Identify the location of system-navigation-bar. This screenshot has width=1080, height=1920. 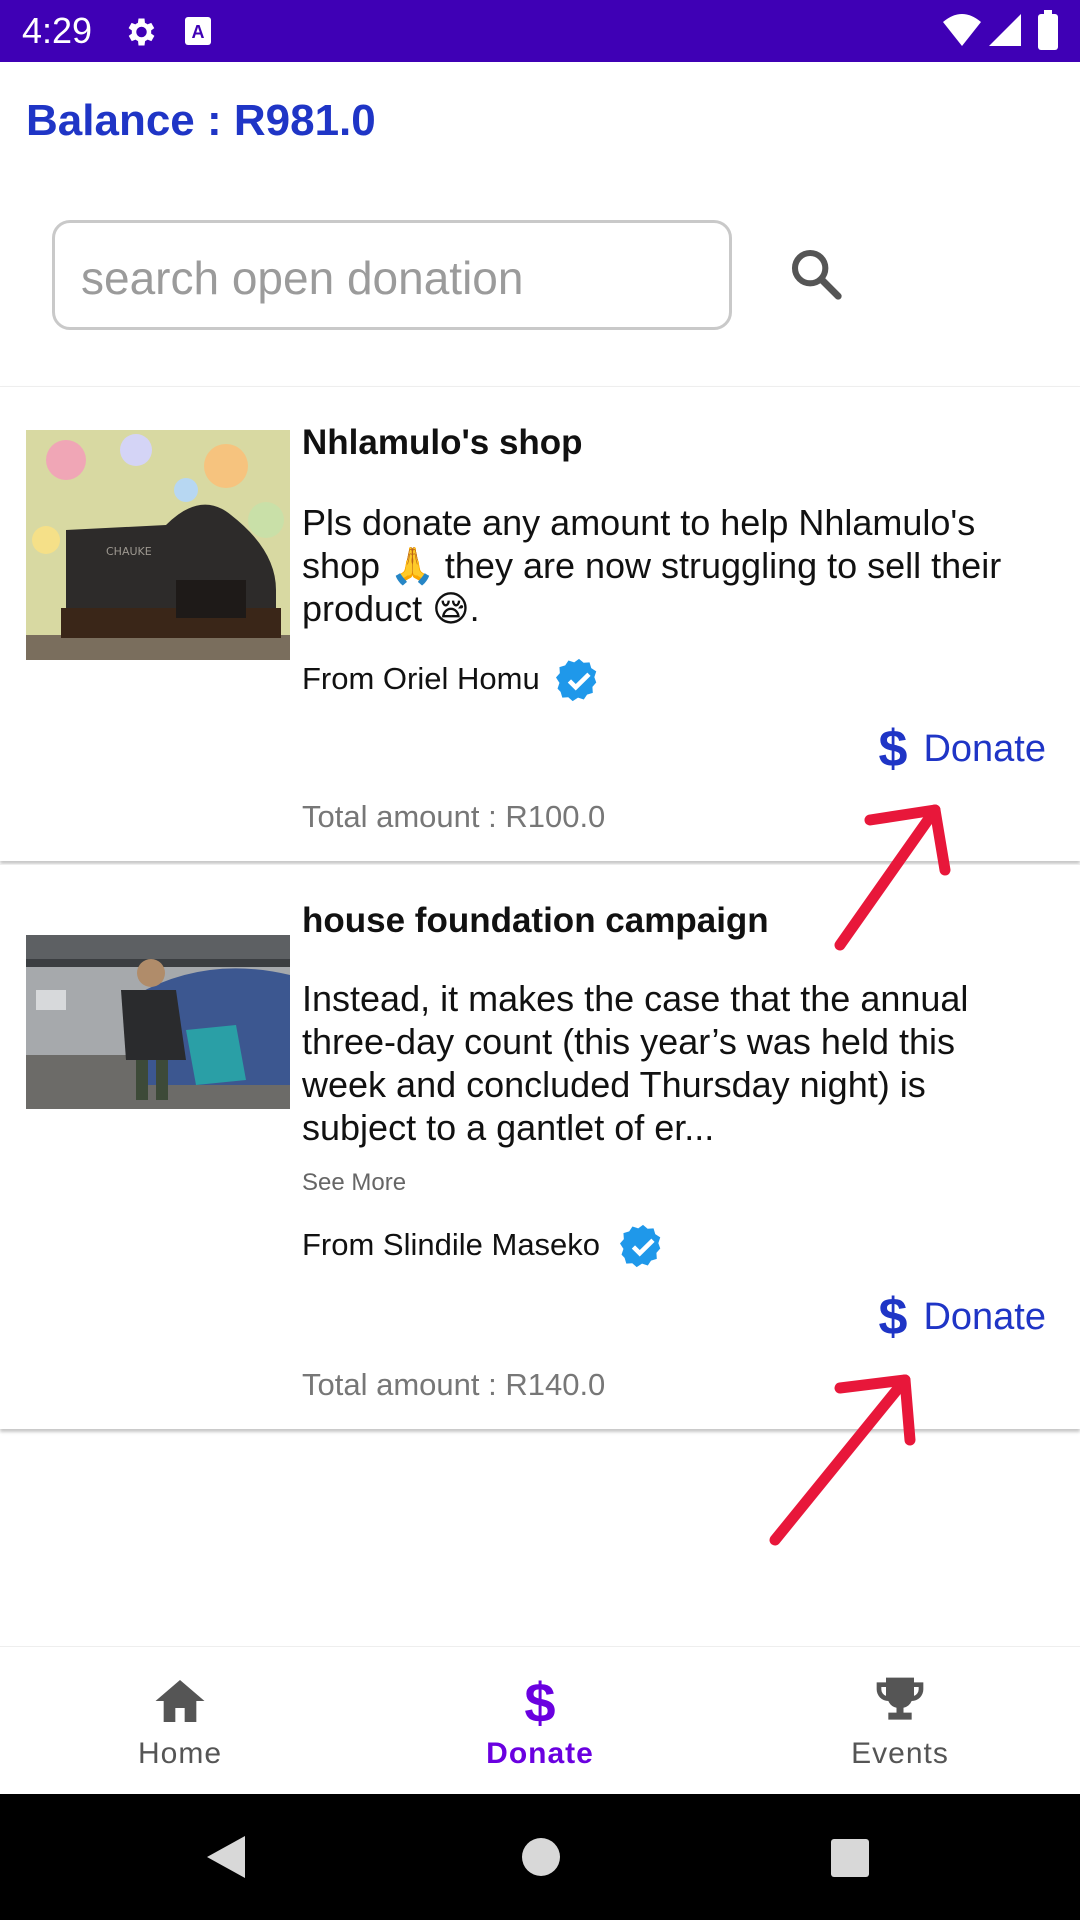
(540, 1857).